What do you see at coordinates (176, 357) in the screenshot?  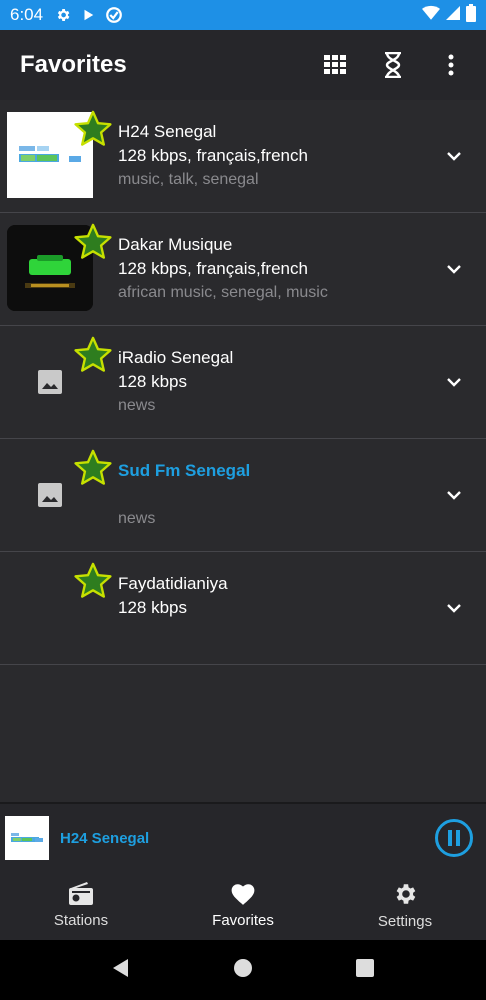 I see `station-name: iRadio Senegal` at bounding box center [176, 357].